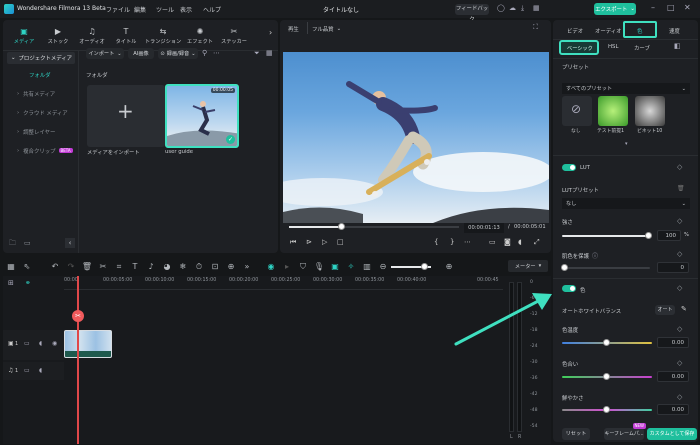  I want to click on menu-file: ファイル, so click(118, 9).